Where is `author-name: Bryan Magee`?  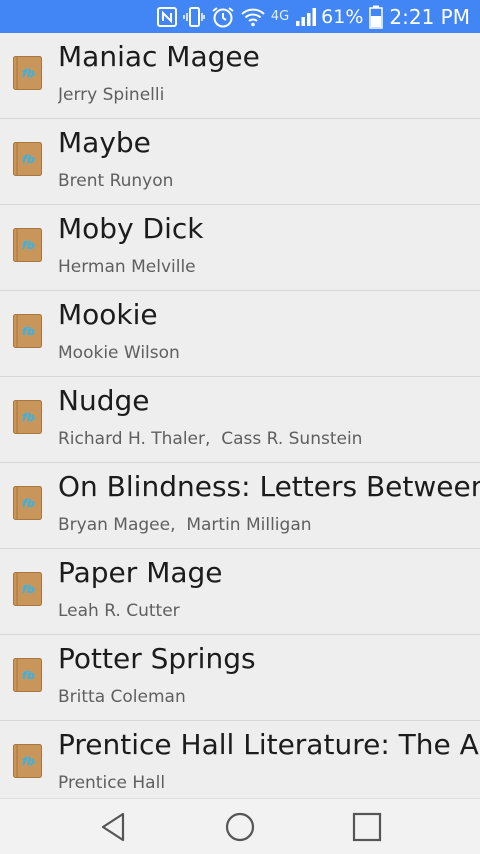
author-name: Bryan Magee is located at coordinates (114, 525).